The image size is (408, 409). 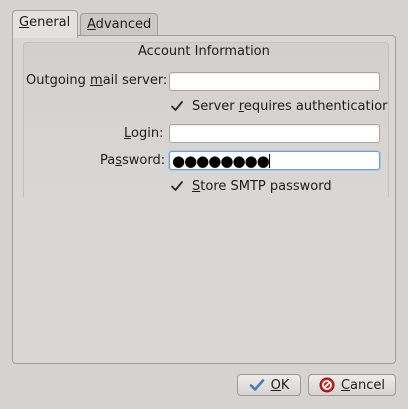 I want to click on login-input, so click(x=274, y=133).